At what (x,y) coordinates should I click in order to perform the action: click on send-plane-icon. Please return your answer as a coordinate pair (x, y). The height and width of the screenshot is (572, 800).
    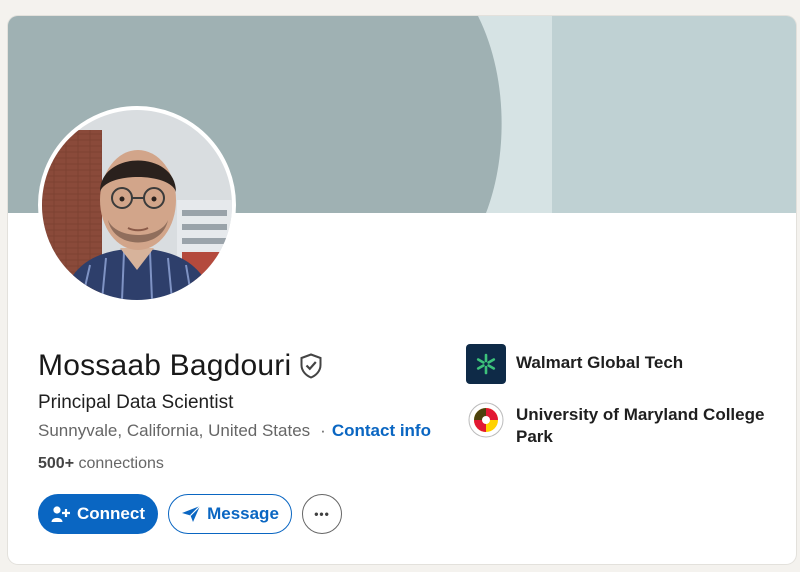
    Looking at the image, I should click on (191, 514).